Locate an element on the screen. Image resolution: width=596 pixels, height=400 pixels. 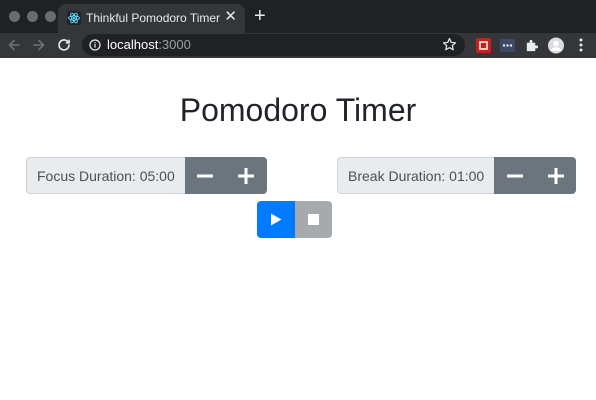
url-text: localhost:3000 is located at coordinates (149, 44).